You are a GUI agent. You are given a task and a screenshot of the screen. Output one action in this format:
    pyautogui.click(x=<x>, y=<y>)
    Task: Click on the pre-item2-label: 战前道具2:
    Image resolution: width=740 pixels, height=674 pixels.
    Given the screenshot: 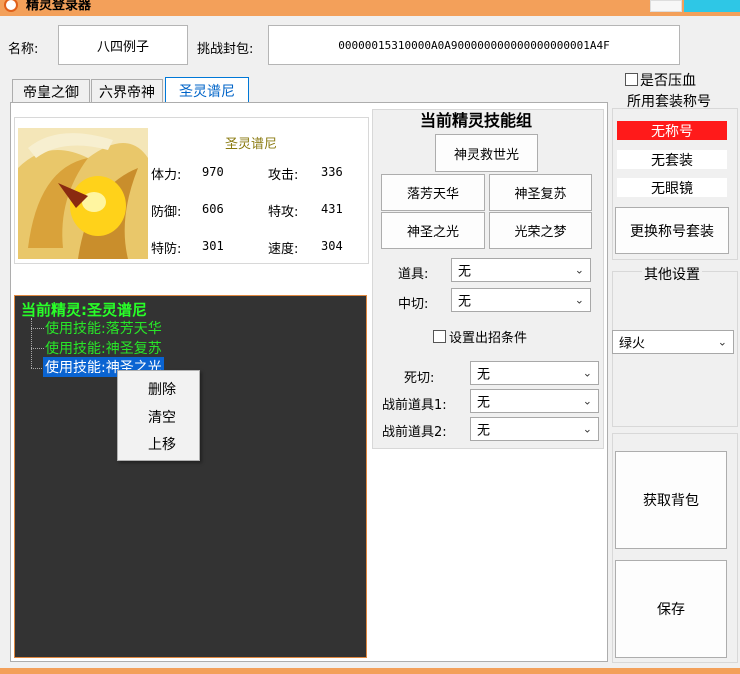 What is the action you would take?
    pyautogui.click(x=414, y=432)
    